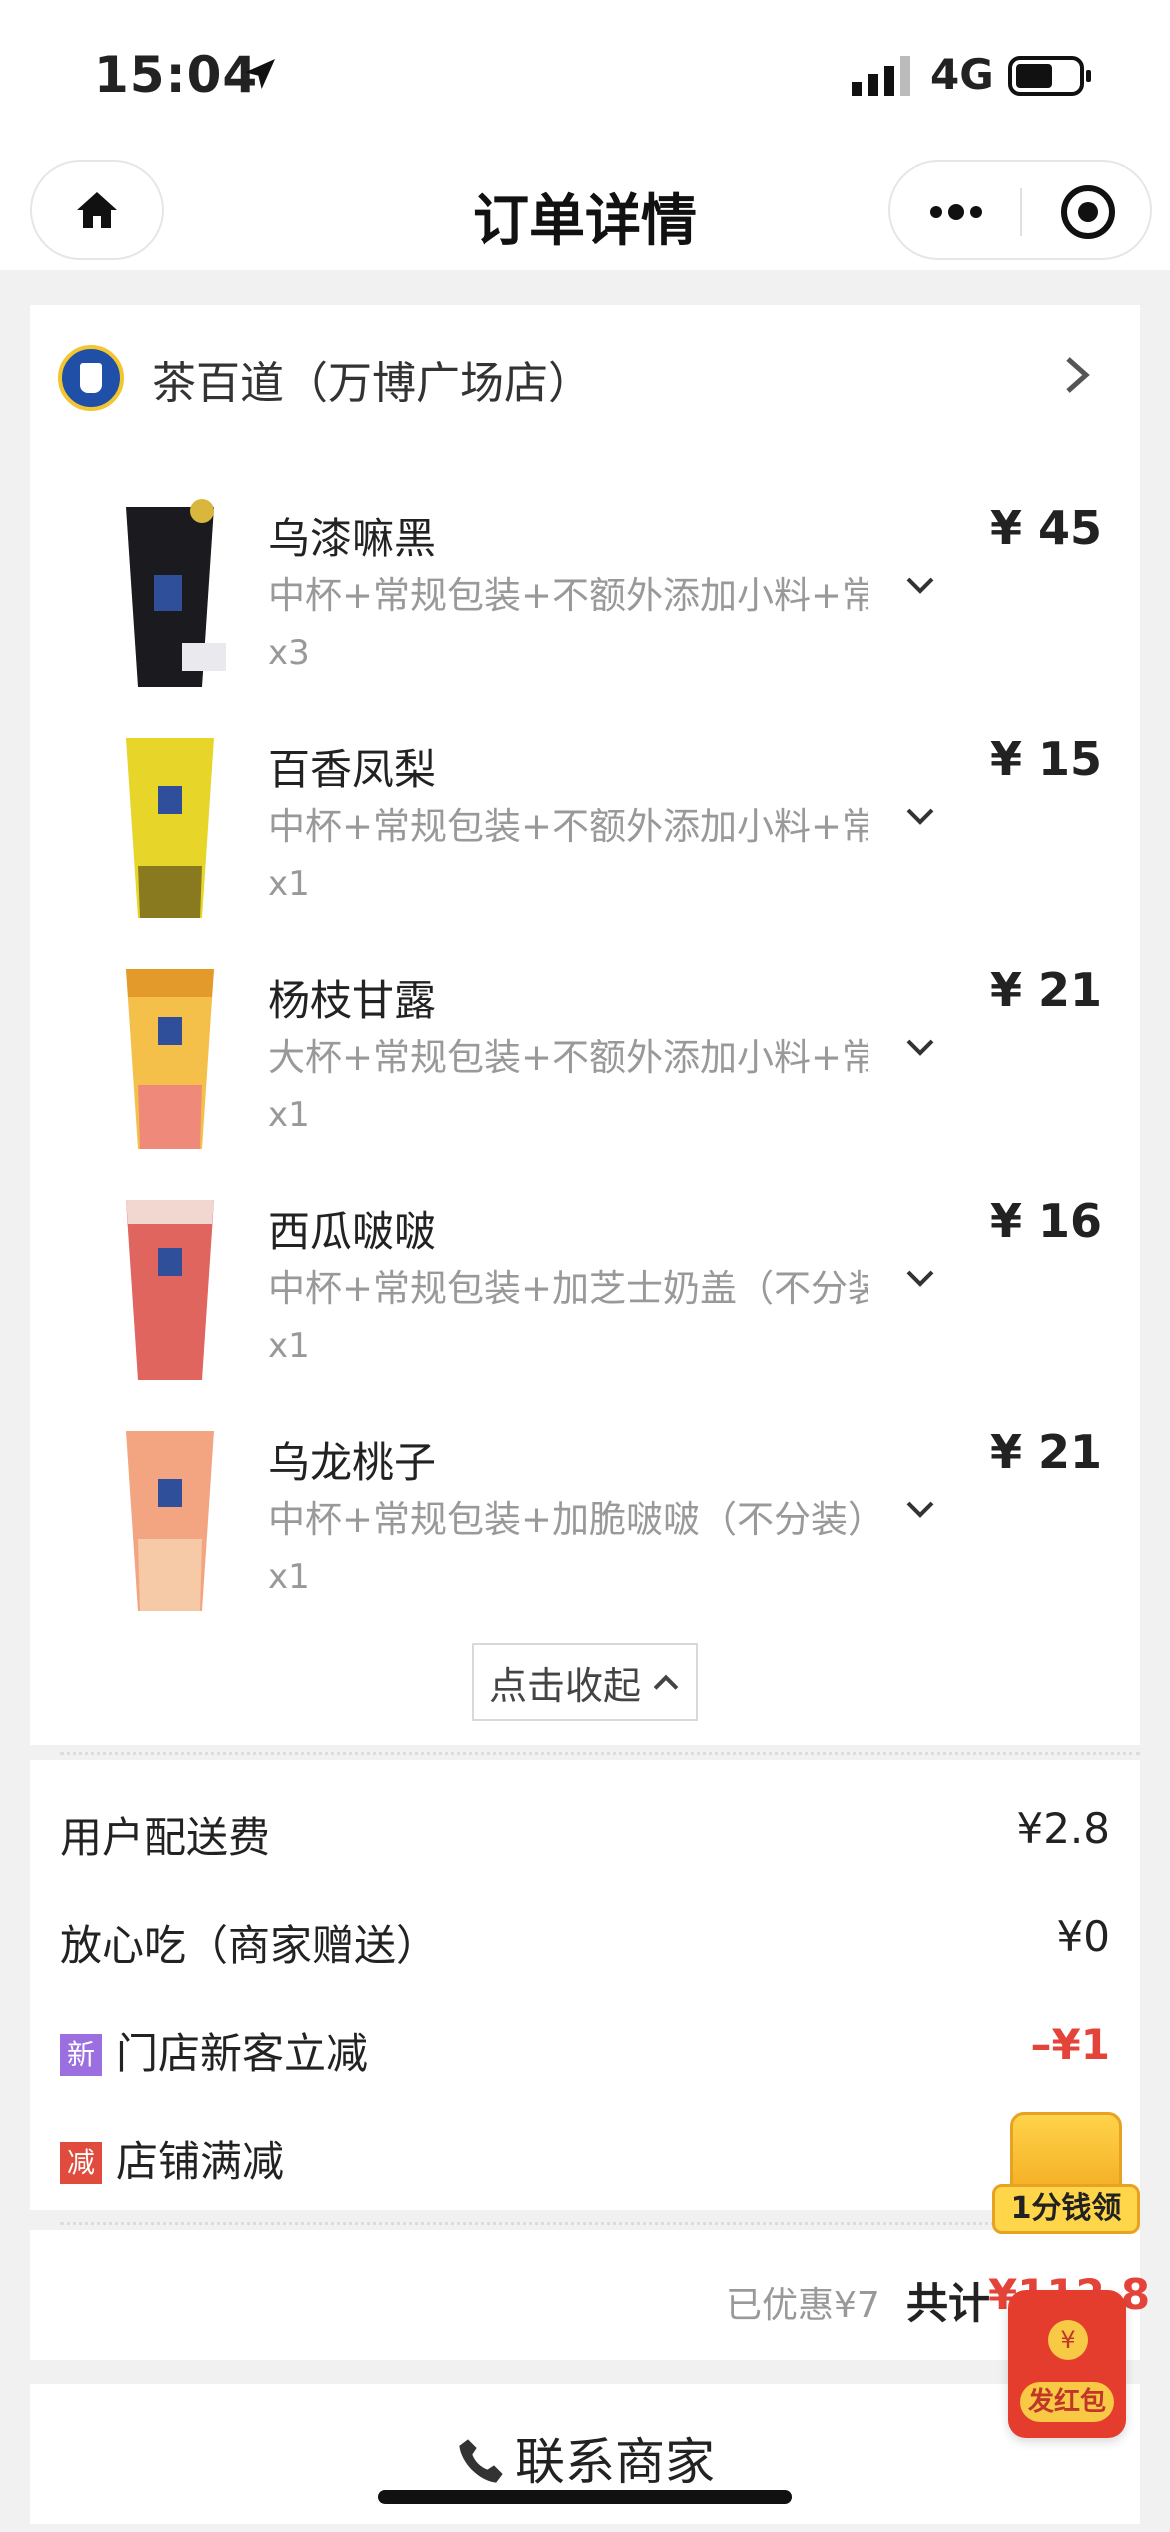 The width and height of the screenshot is (1170, 2532). I want to click on item-name: 乌漆嘛黑, so click(352, 538).